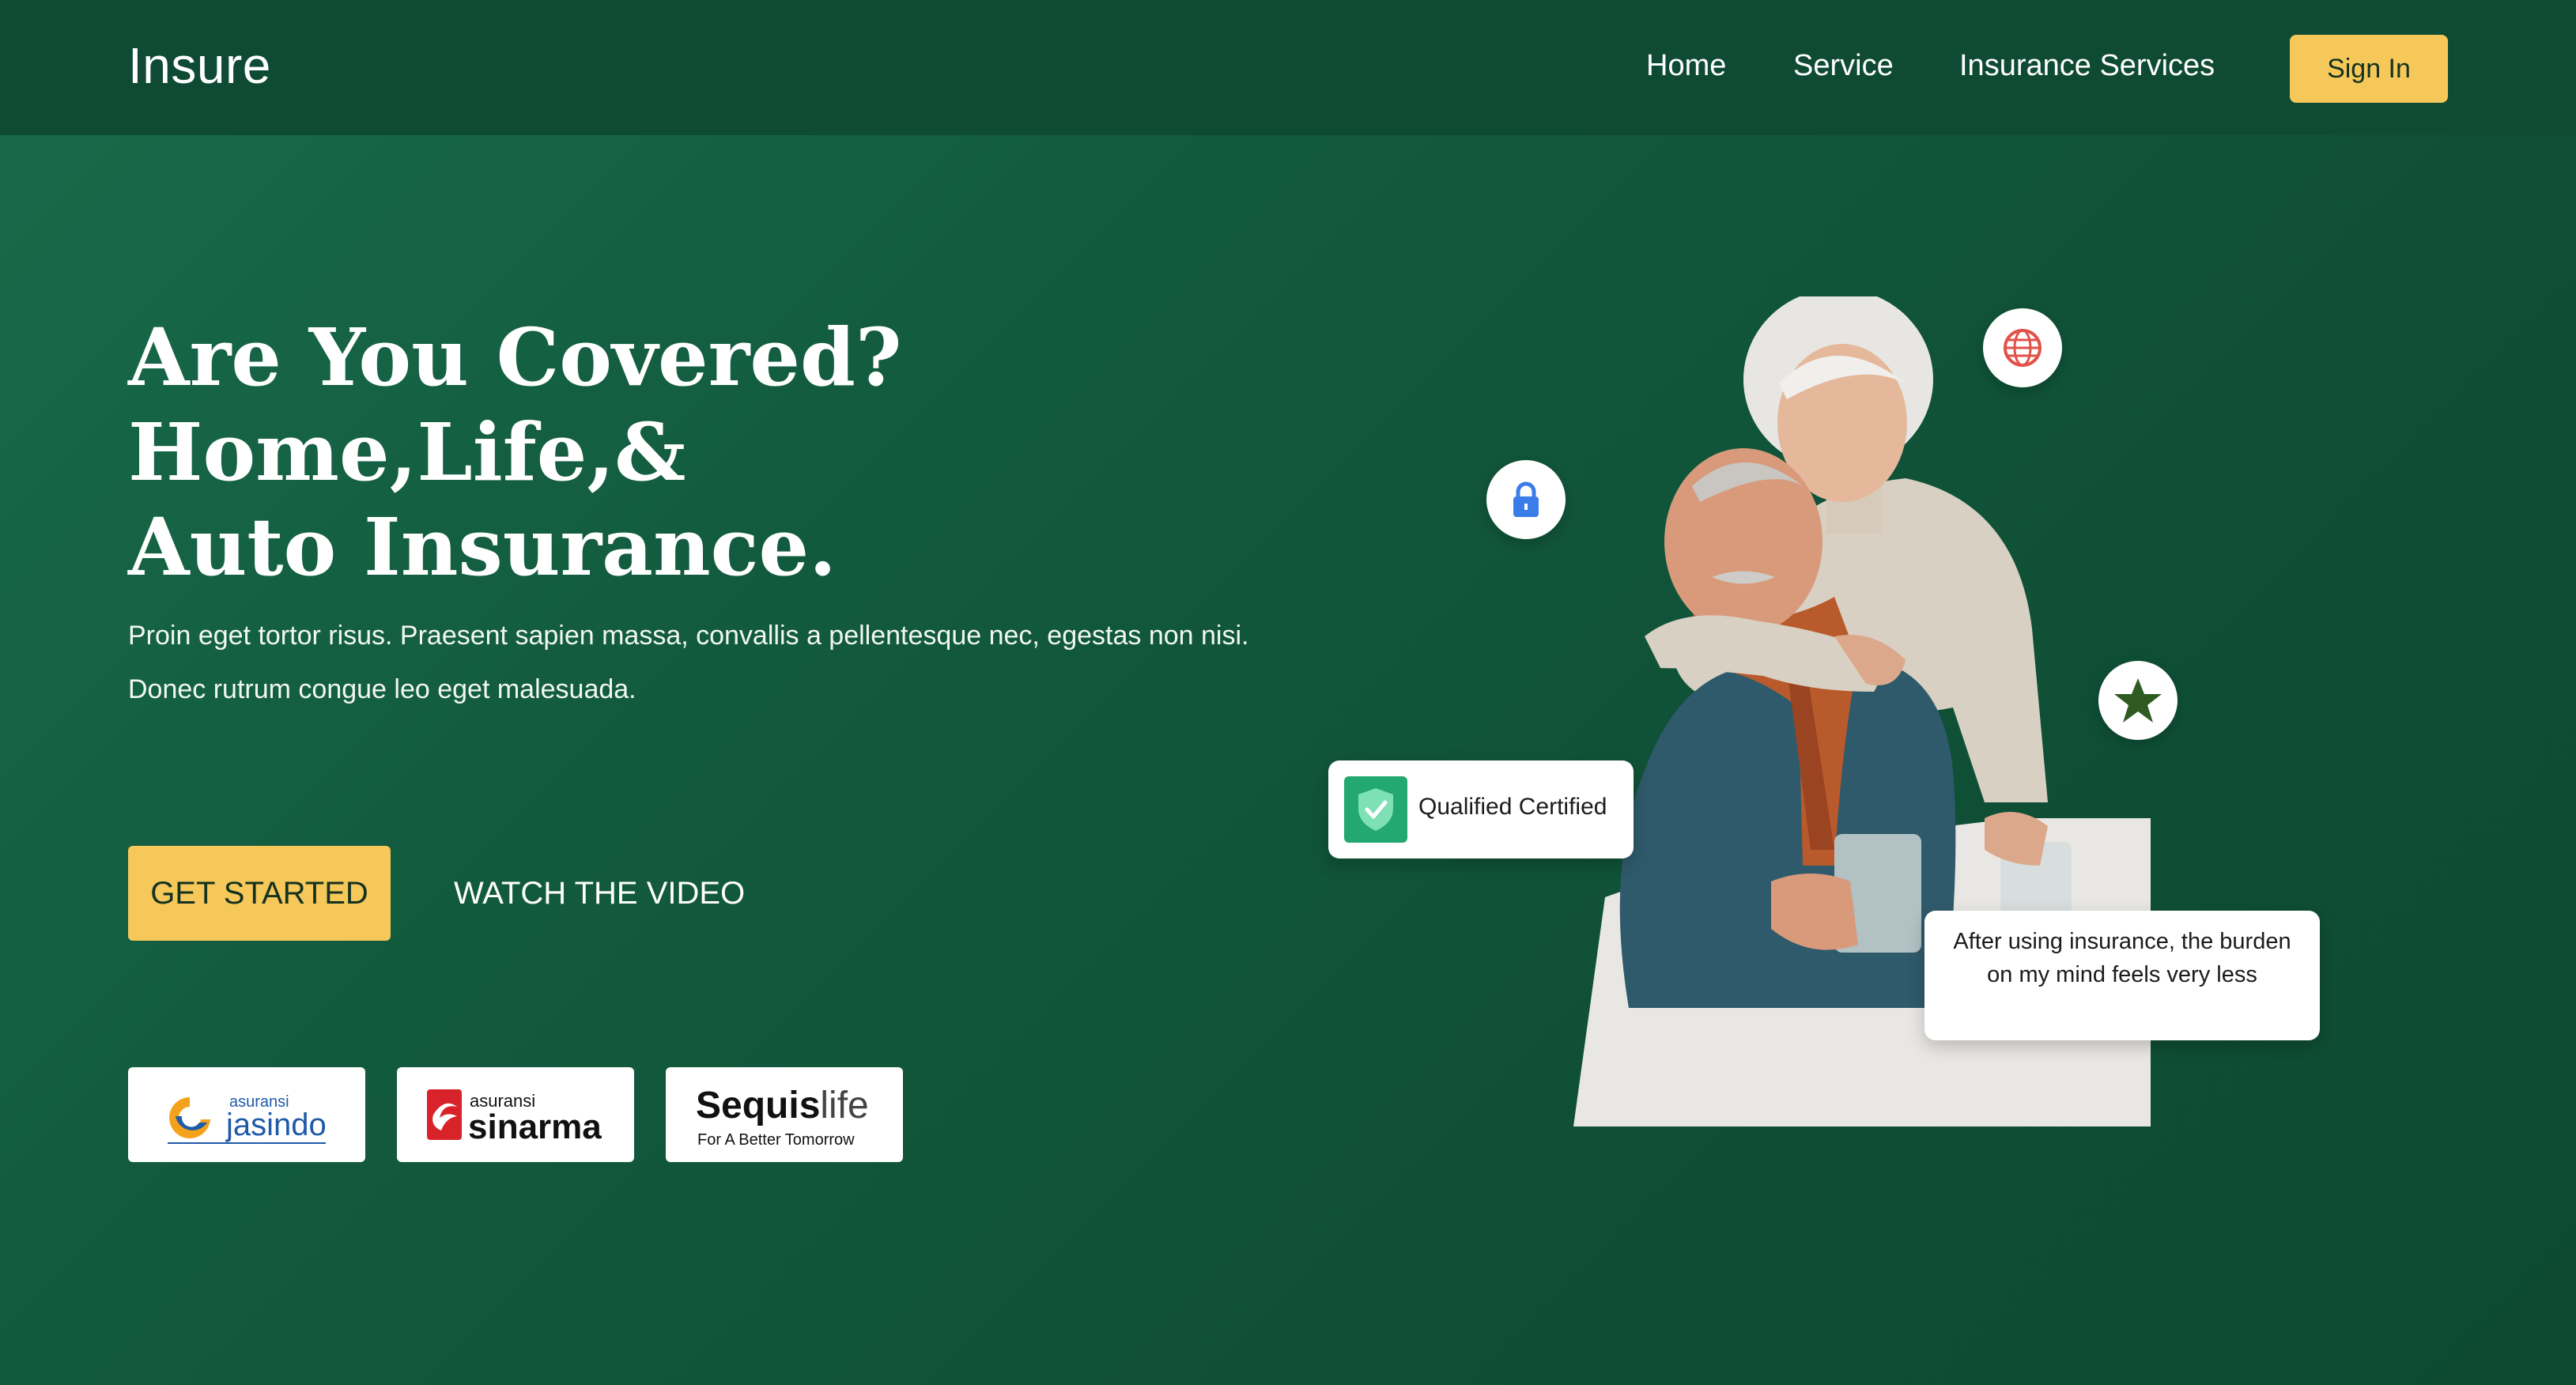 The height and width of the screenshot is (1385, 2576). I want to click on nav-service-link: Service, so click(1843, 66).